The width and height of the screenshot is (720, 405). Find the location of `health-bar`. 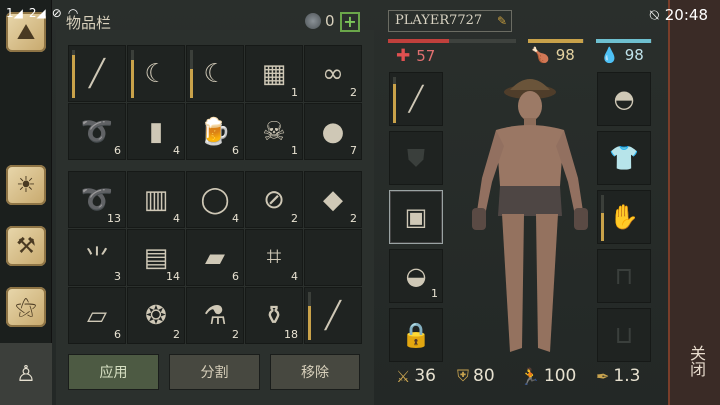

health-bar is located at coordinates (452, 41).